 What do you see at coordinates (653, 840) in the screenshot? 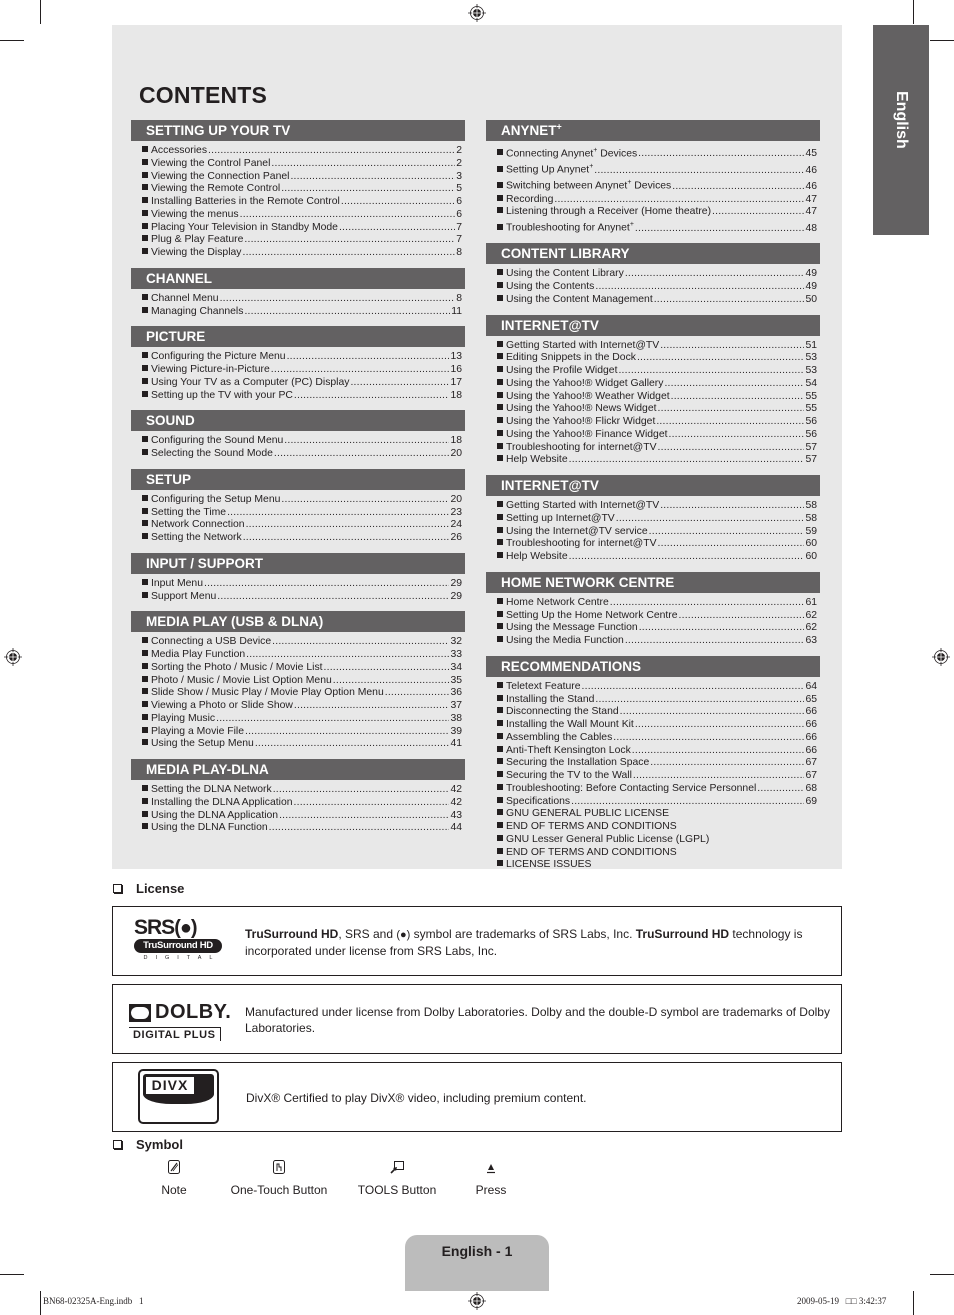
I see `toc-entry: GNU Lesser General Public License (LGPL)` at bounding box center [653, 840].